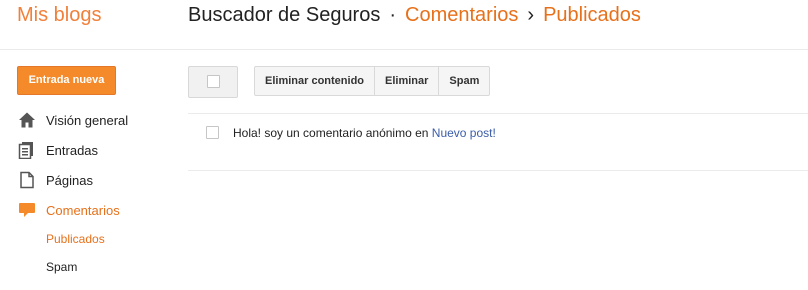  I want to click on checkbox, so click(213, 81).